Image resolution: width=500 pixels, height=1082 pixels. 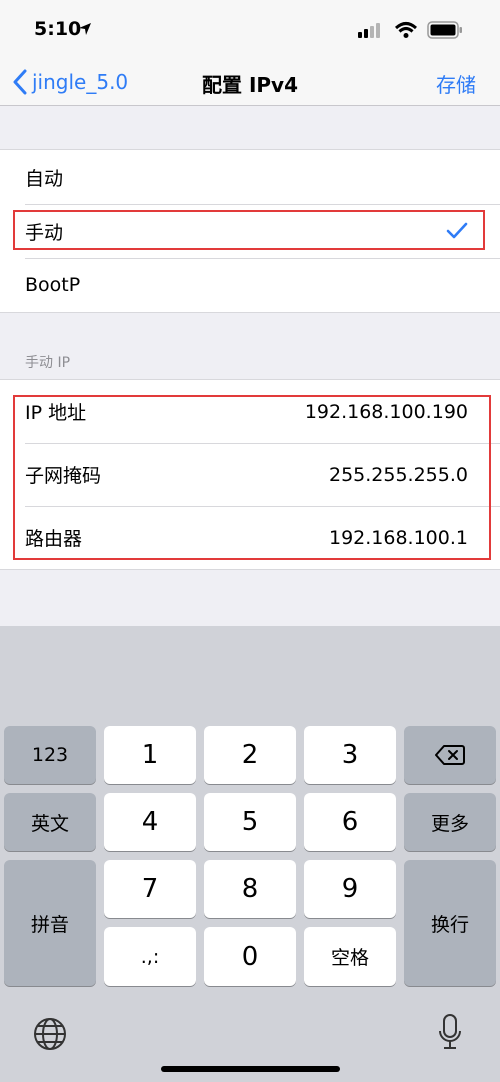 What do you see at coordinates (44, 232) in the screenshot?
I see `option-label: 手动` at bounding box center [44, 232].